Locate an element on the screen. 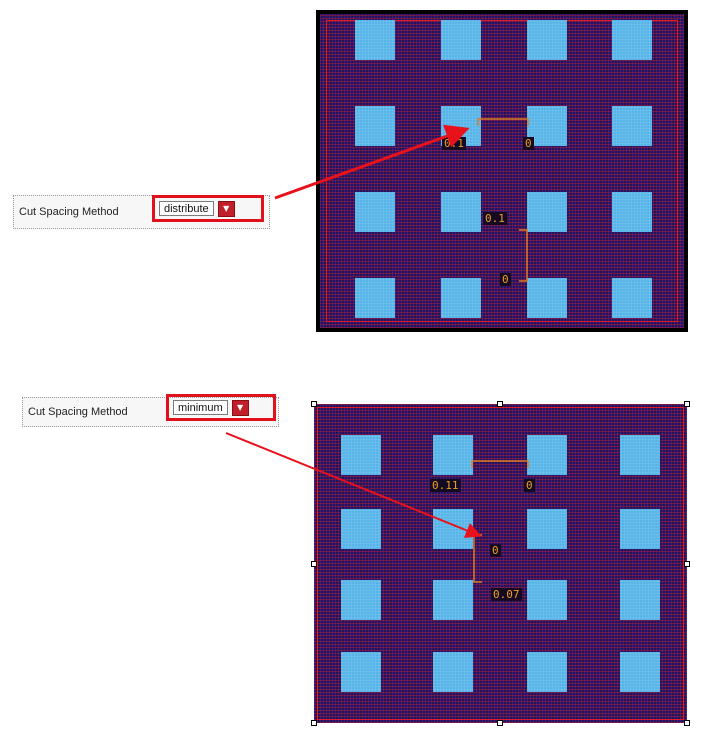 Image resolution: width=713 pixels, height=750 pixels. select-value: distribute is located at coordinates (186, 208).